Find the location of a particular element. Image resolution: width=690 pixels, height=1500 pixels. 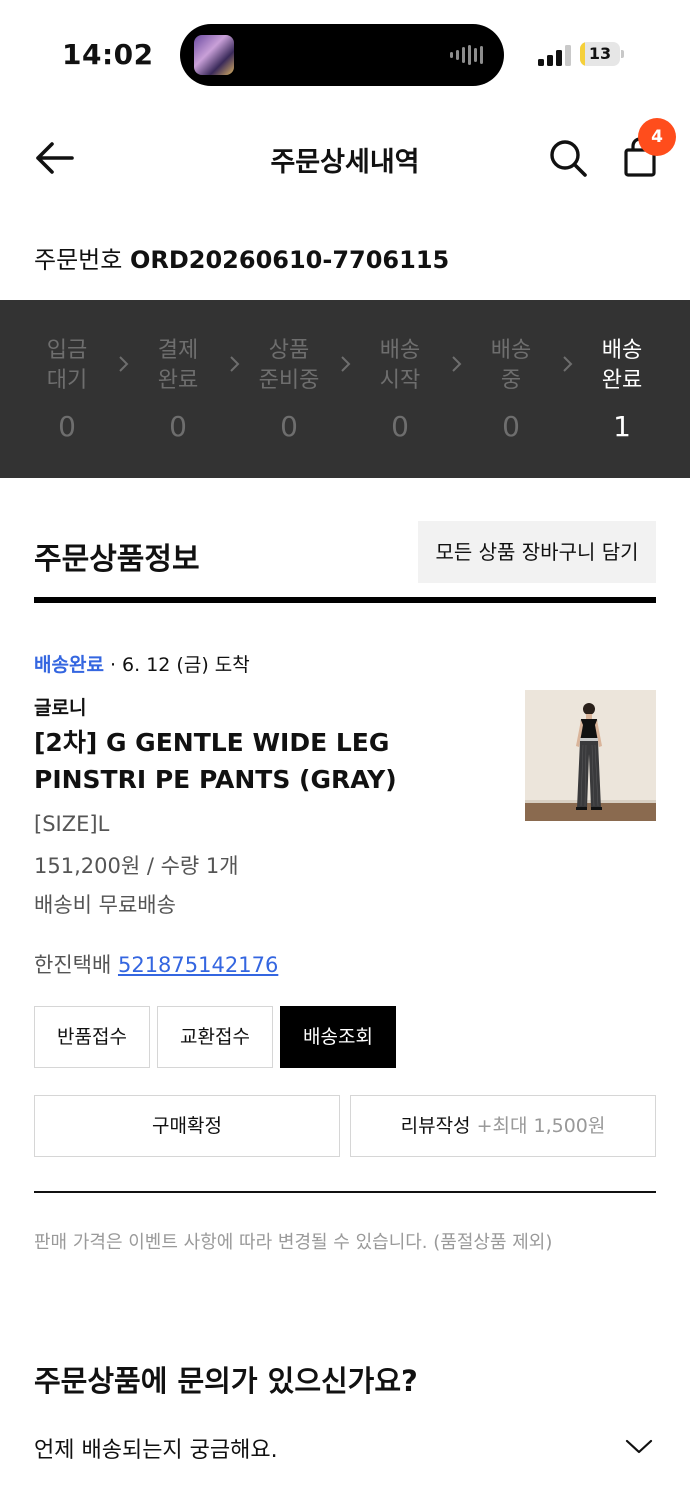

delivery-info: 배송완료 · 6. 12 (금) 도착 is located at coordinates (142, 663).